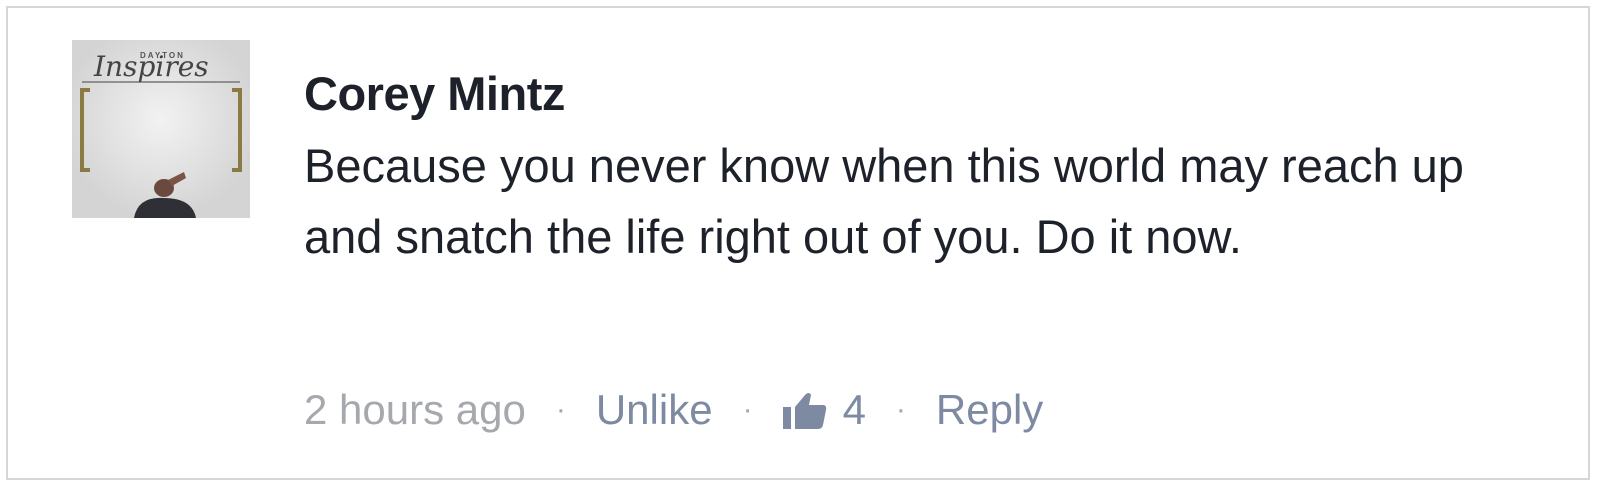 The height and width of the screenshot is (488, 1600). What do you see at coordinates (854, 409) in the screenshot?
I see `like-count: 4` at bounding box center [854, 409].